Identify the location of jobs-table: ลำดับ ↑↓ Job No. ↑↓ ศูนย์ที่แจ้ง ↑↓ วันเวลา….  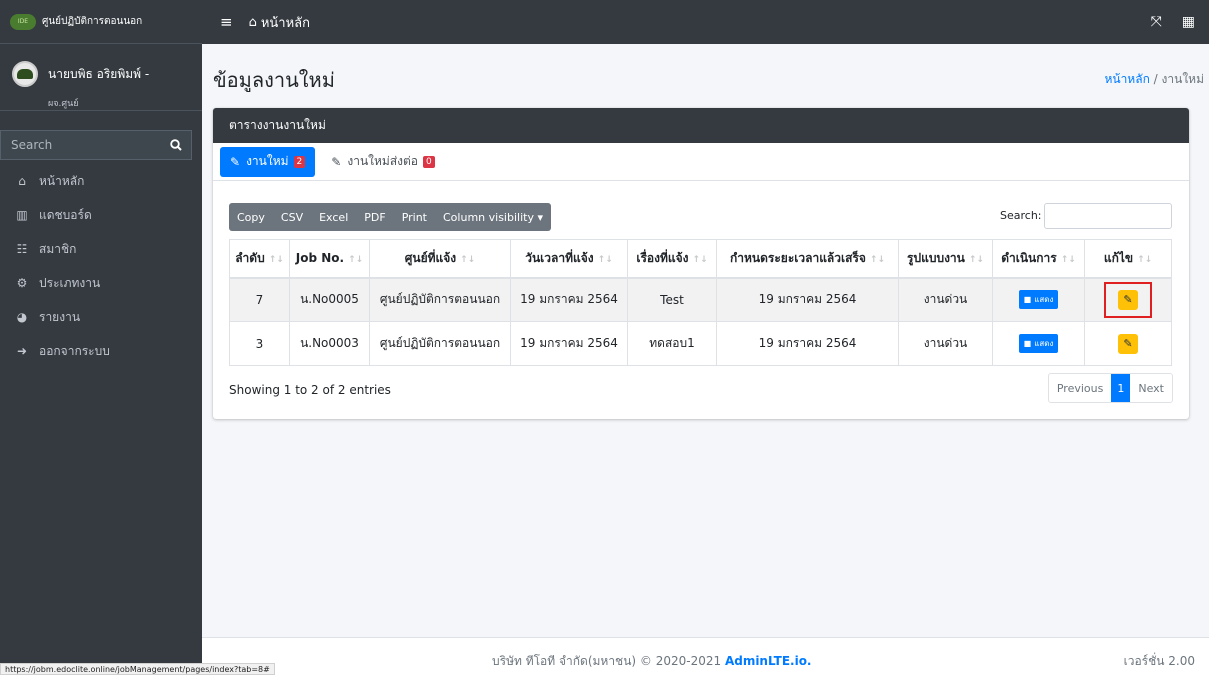
(700, 302).